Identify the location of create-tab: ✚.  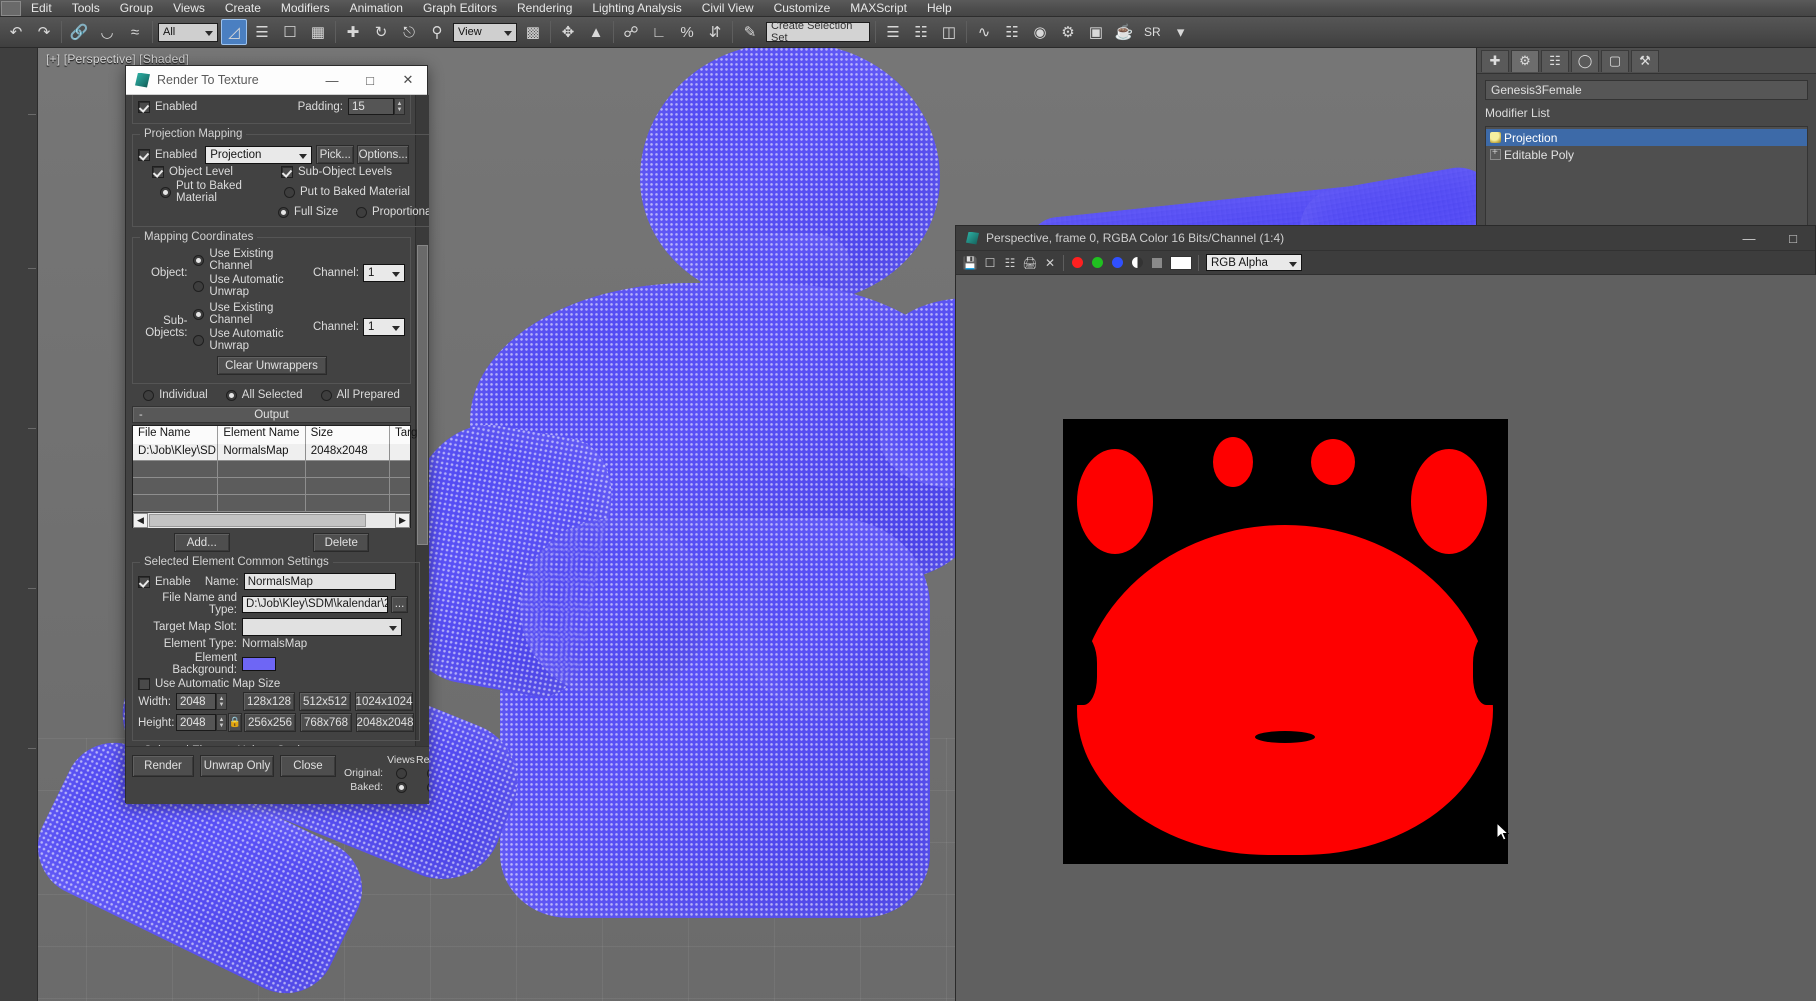
(1495, 60).